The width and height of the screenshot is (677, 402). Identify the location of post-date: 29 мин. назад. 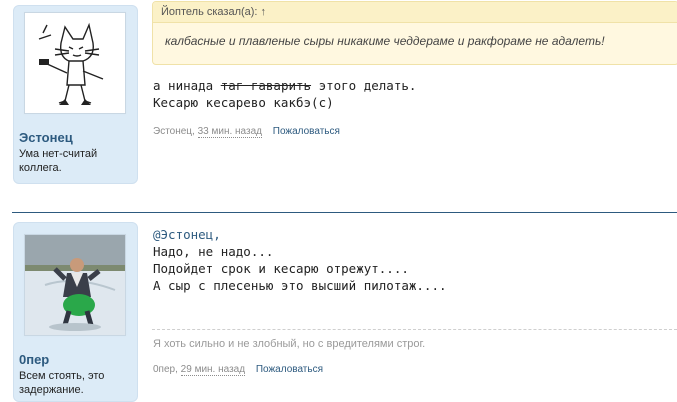
(213, 370).